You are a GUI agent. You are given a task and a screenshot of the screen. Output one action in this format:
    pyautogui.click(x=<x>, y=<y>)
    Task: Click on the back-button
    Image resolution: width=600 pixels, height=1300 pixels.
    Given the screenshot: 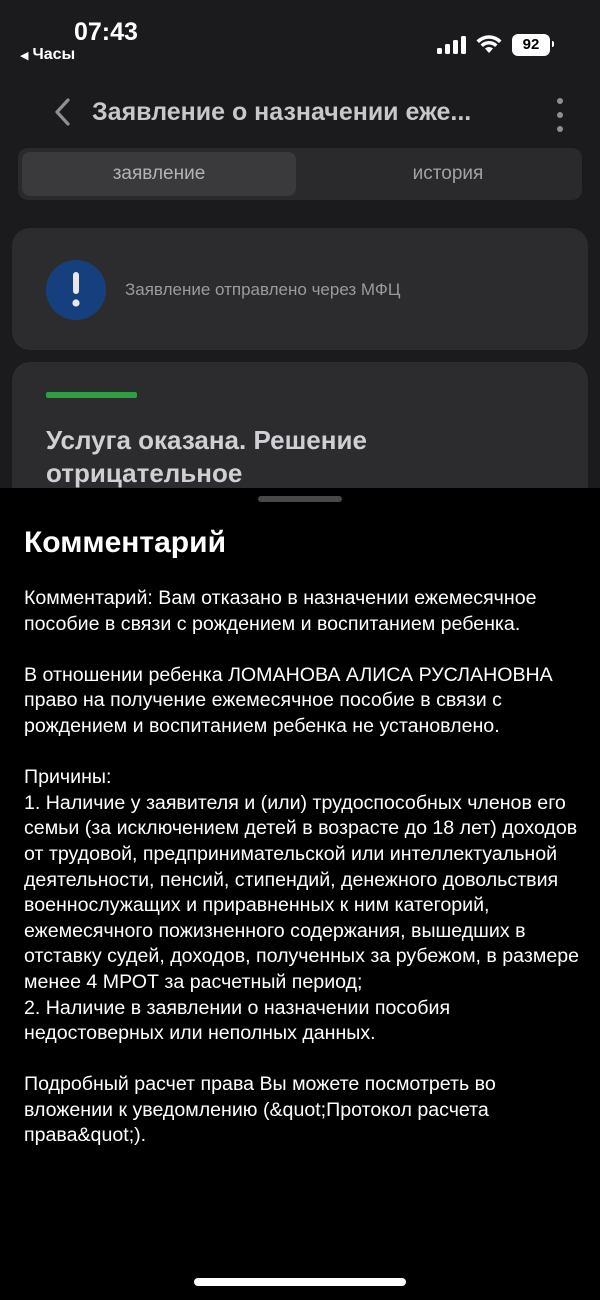 What is the action you would take?
    pyautogui.click(x=62, y=112)
    